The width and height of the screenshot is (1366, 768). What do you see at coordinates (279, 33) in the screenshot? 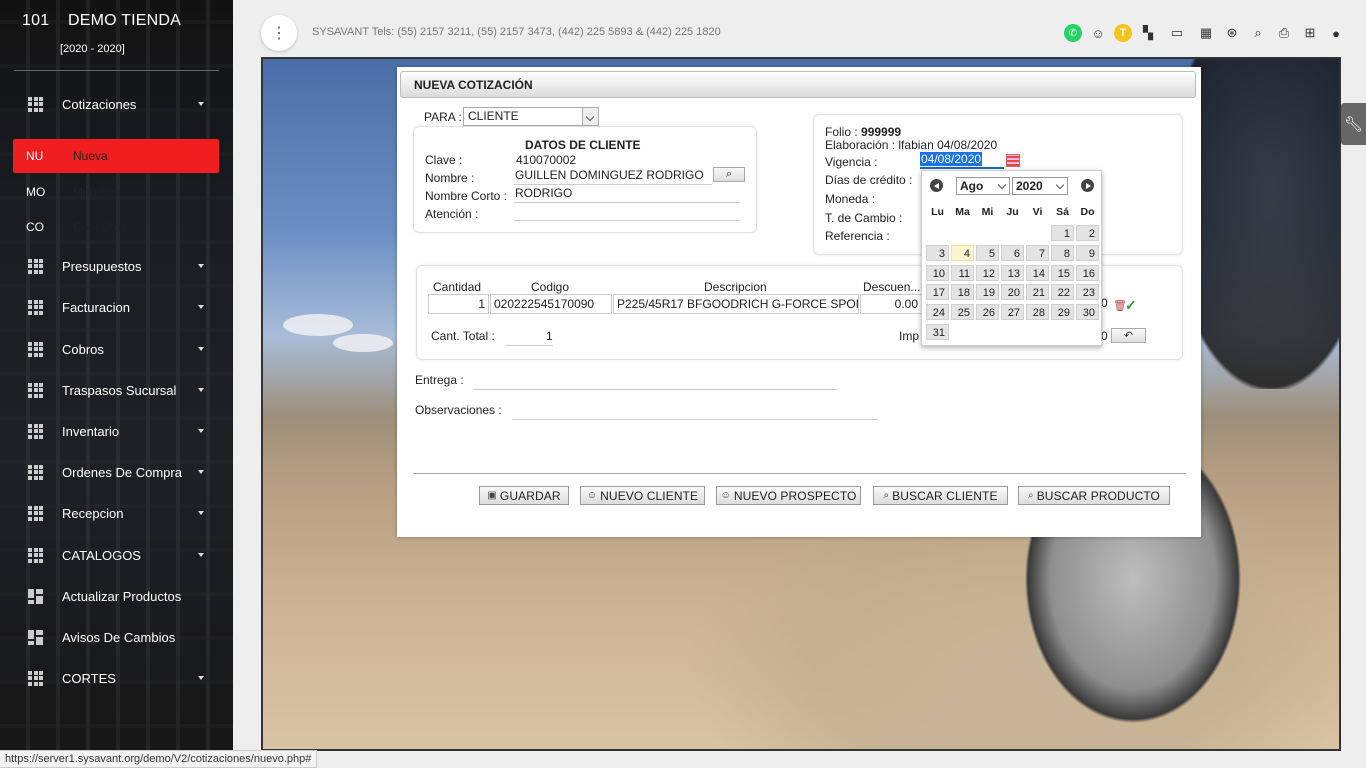
I see `kebab-menu-button: ⋮` at bounding box center [279, 33].